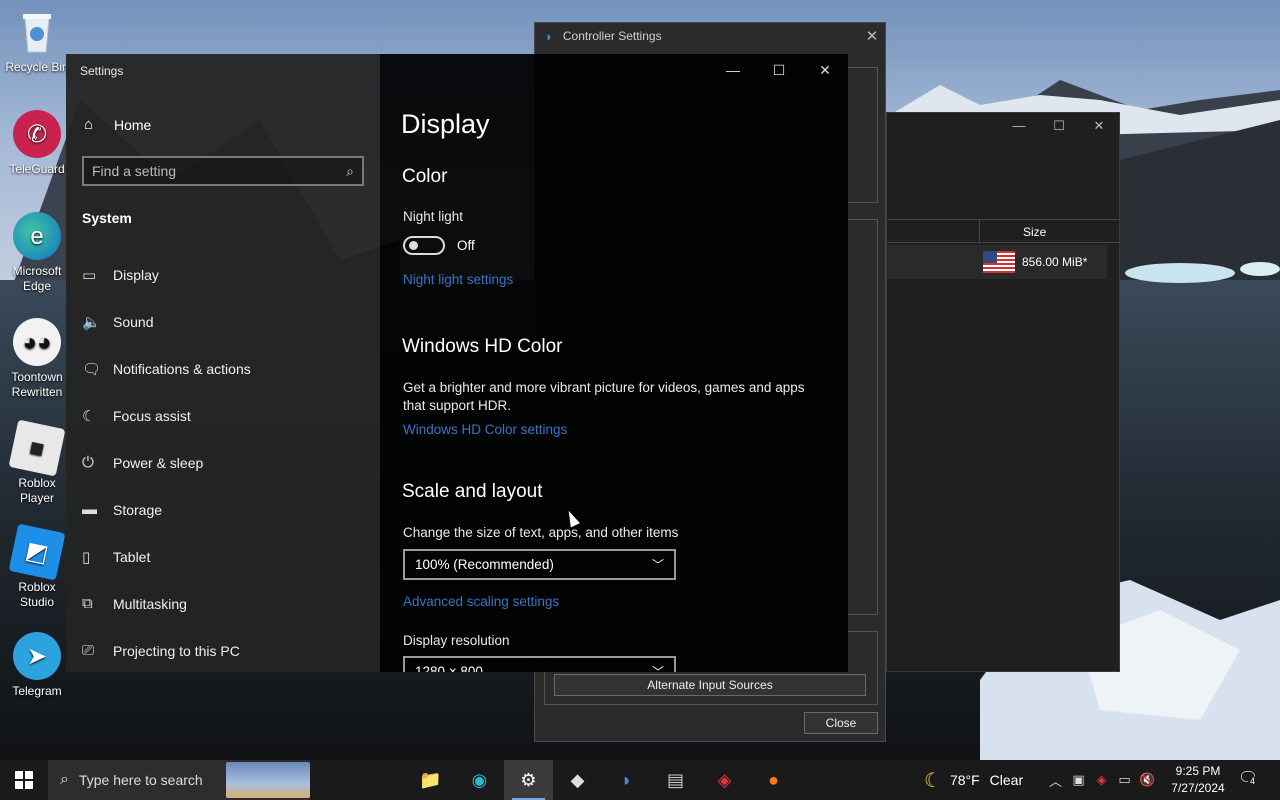  Describe the element at coordinates (223, 171) in the screenshot. I see `find-setting-search-input: Find a setting ⌕` at that location.